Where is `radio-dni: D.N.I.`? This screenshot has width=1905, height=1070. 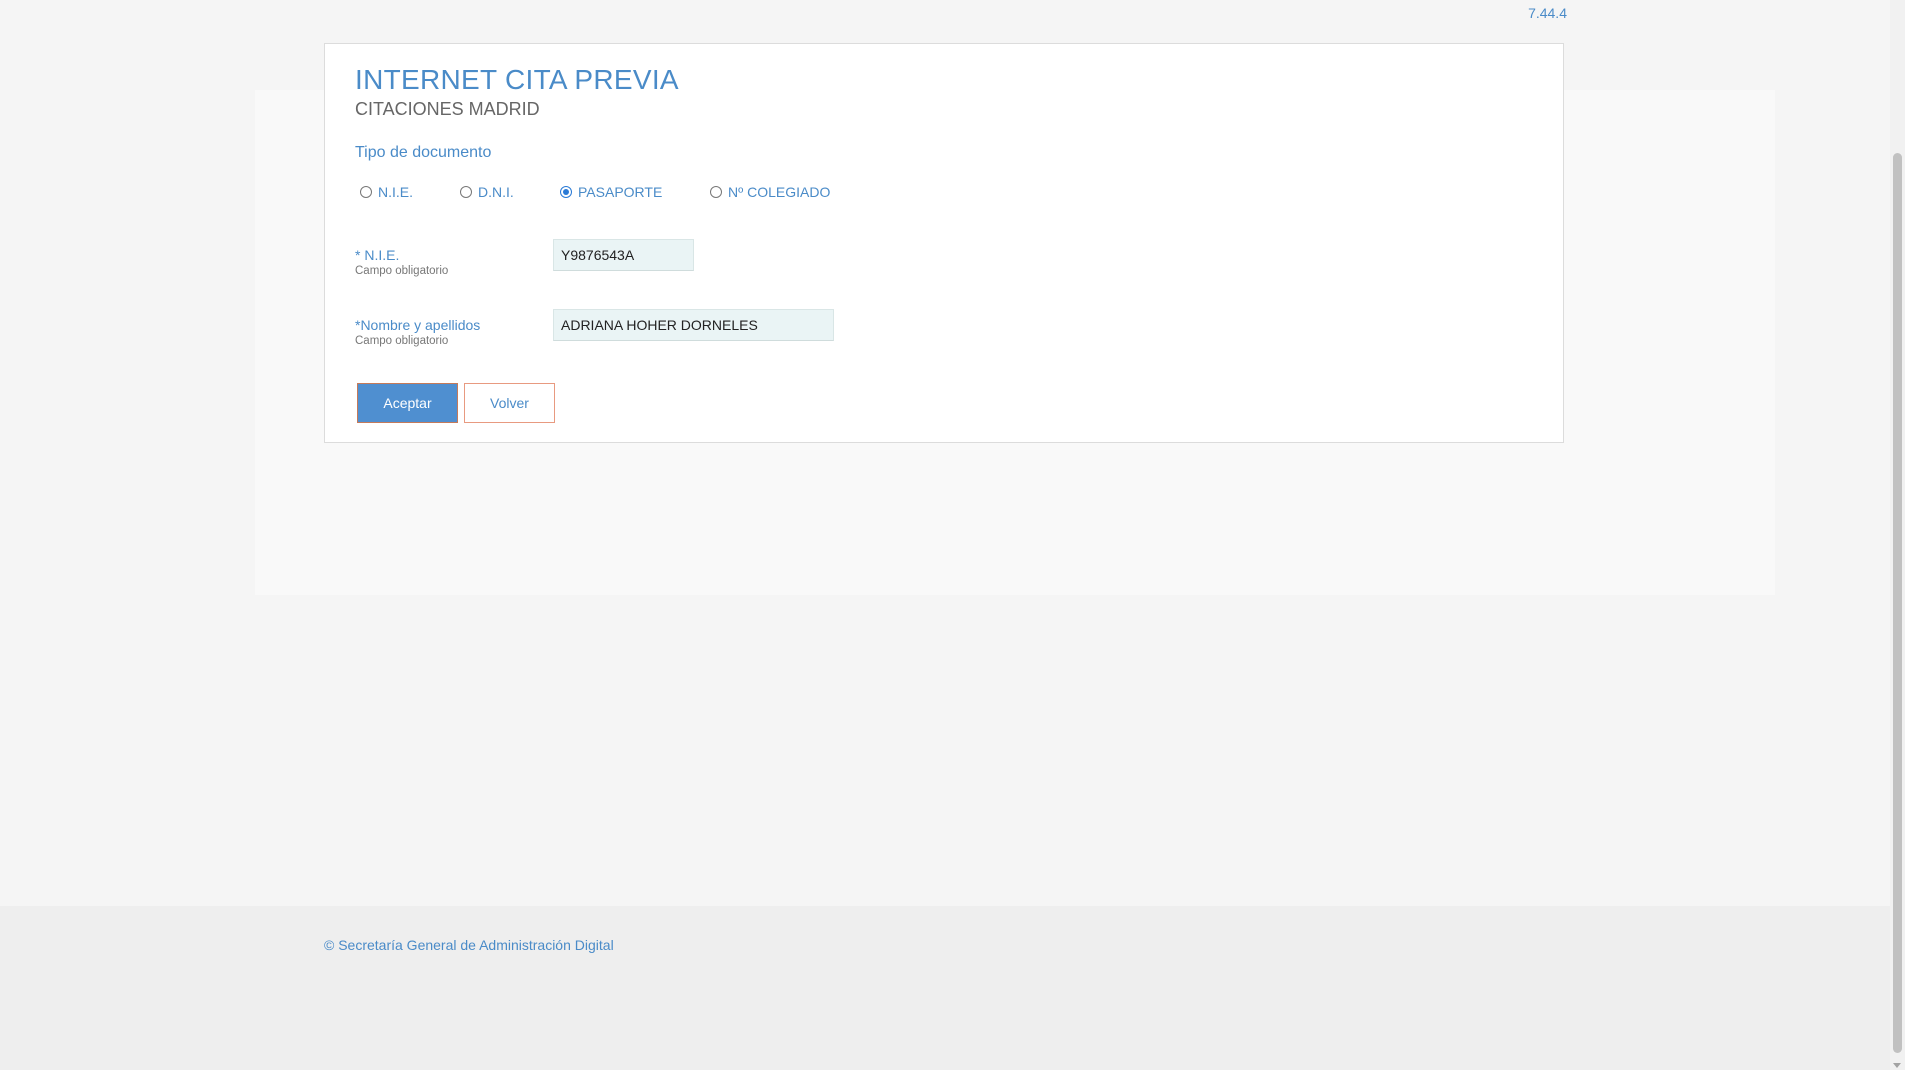 radio-dni: D.N.I. is located at coordinates (487, 192).